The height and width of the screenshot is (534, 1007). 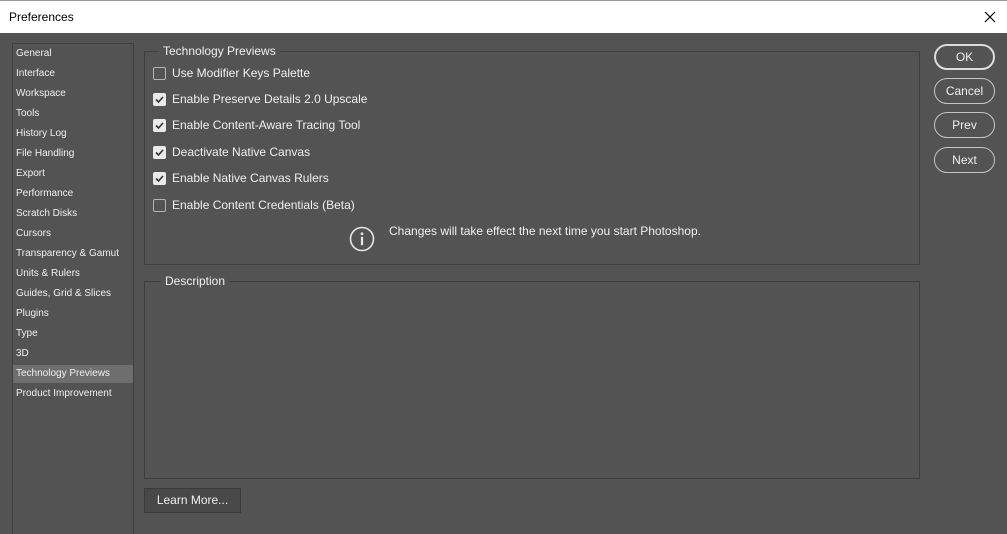 What do you see at coordinates (263, 205) in the screenshot?
I see `option-label: Enable Content Credentials (Beta)` at bounding box center [263, 205].